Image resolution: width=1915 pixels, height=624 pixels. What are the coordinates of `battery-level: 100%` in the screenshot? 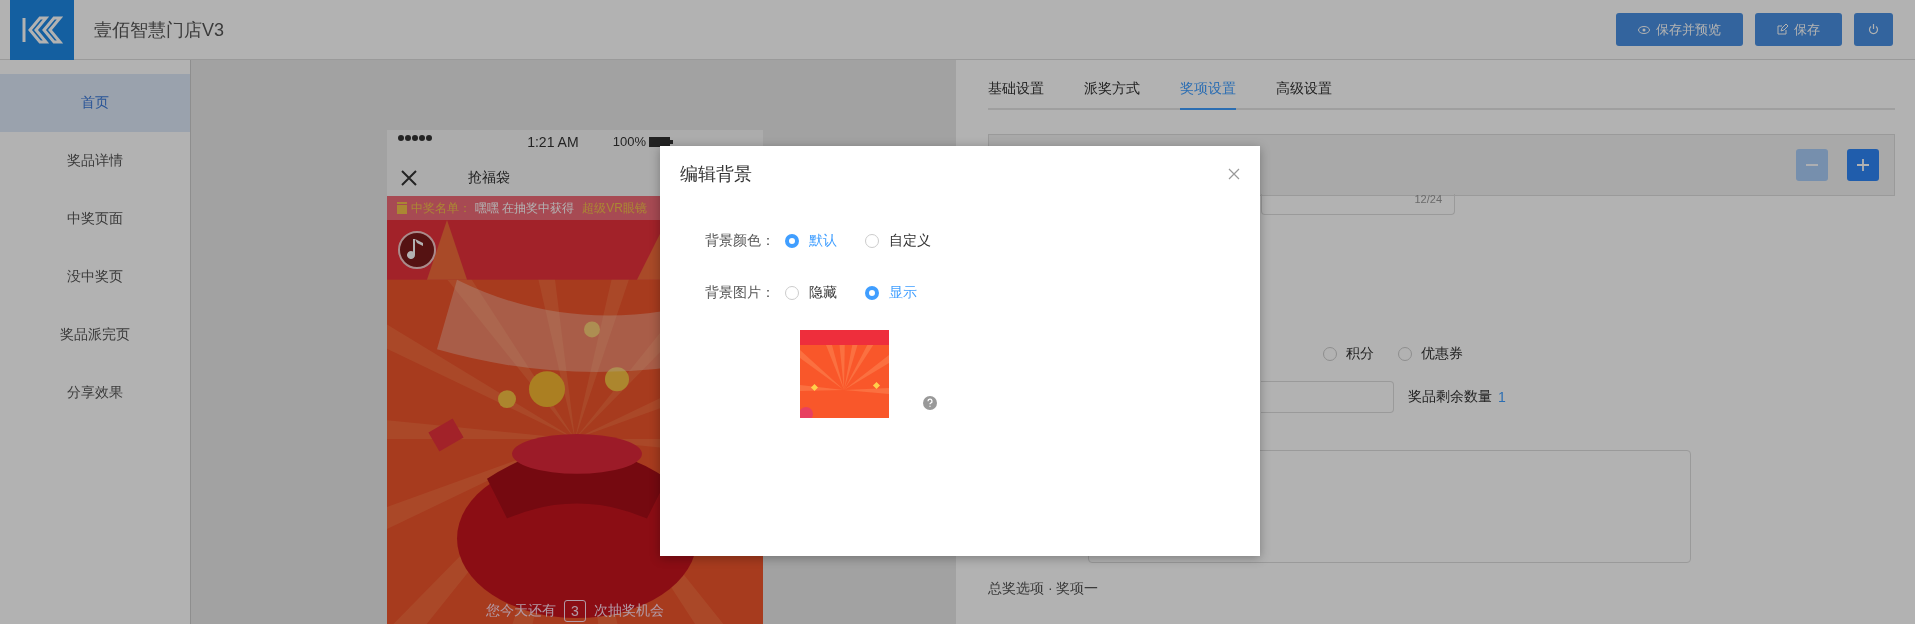 It's located at (629, 141).